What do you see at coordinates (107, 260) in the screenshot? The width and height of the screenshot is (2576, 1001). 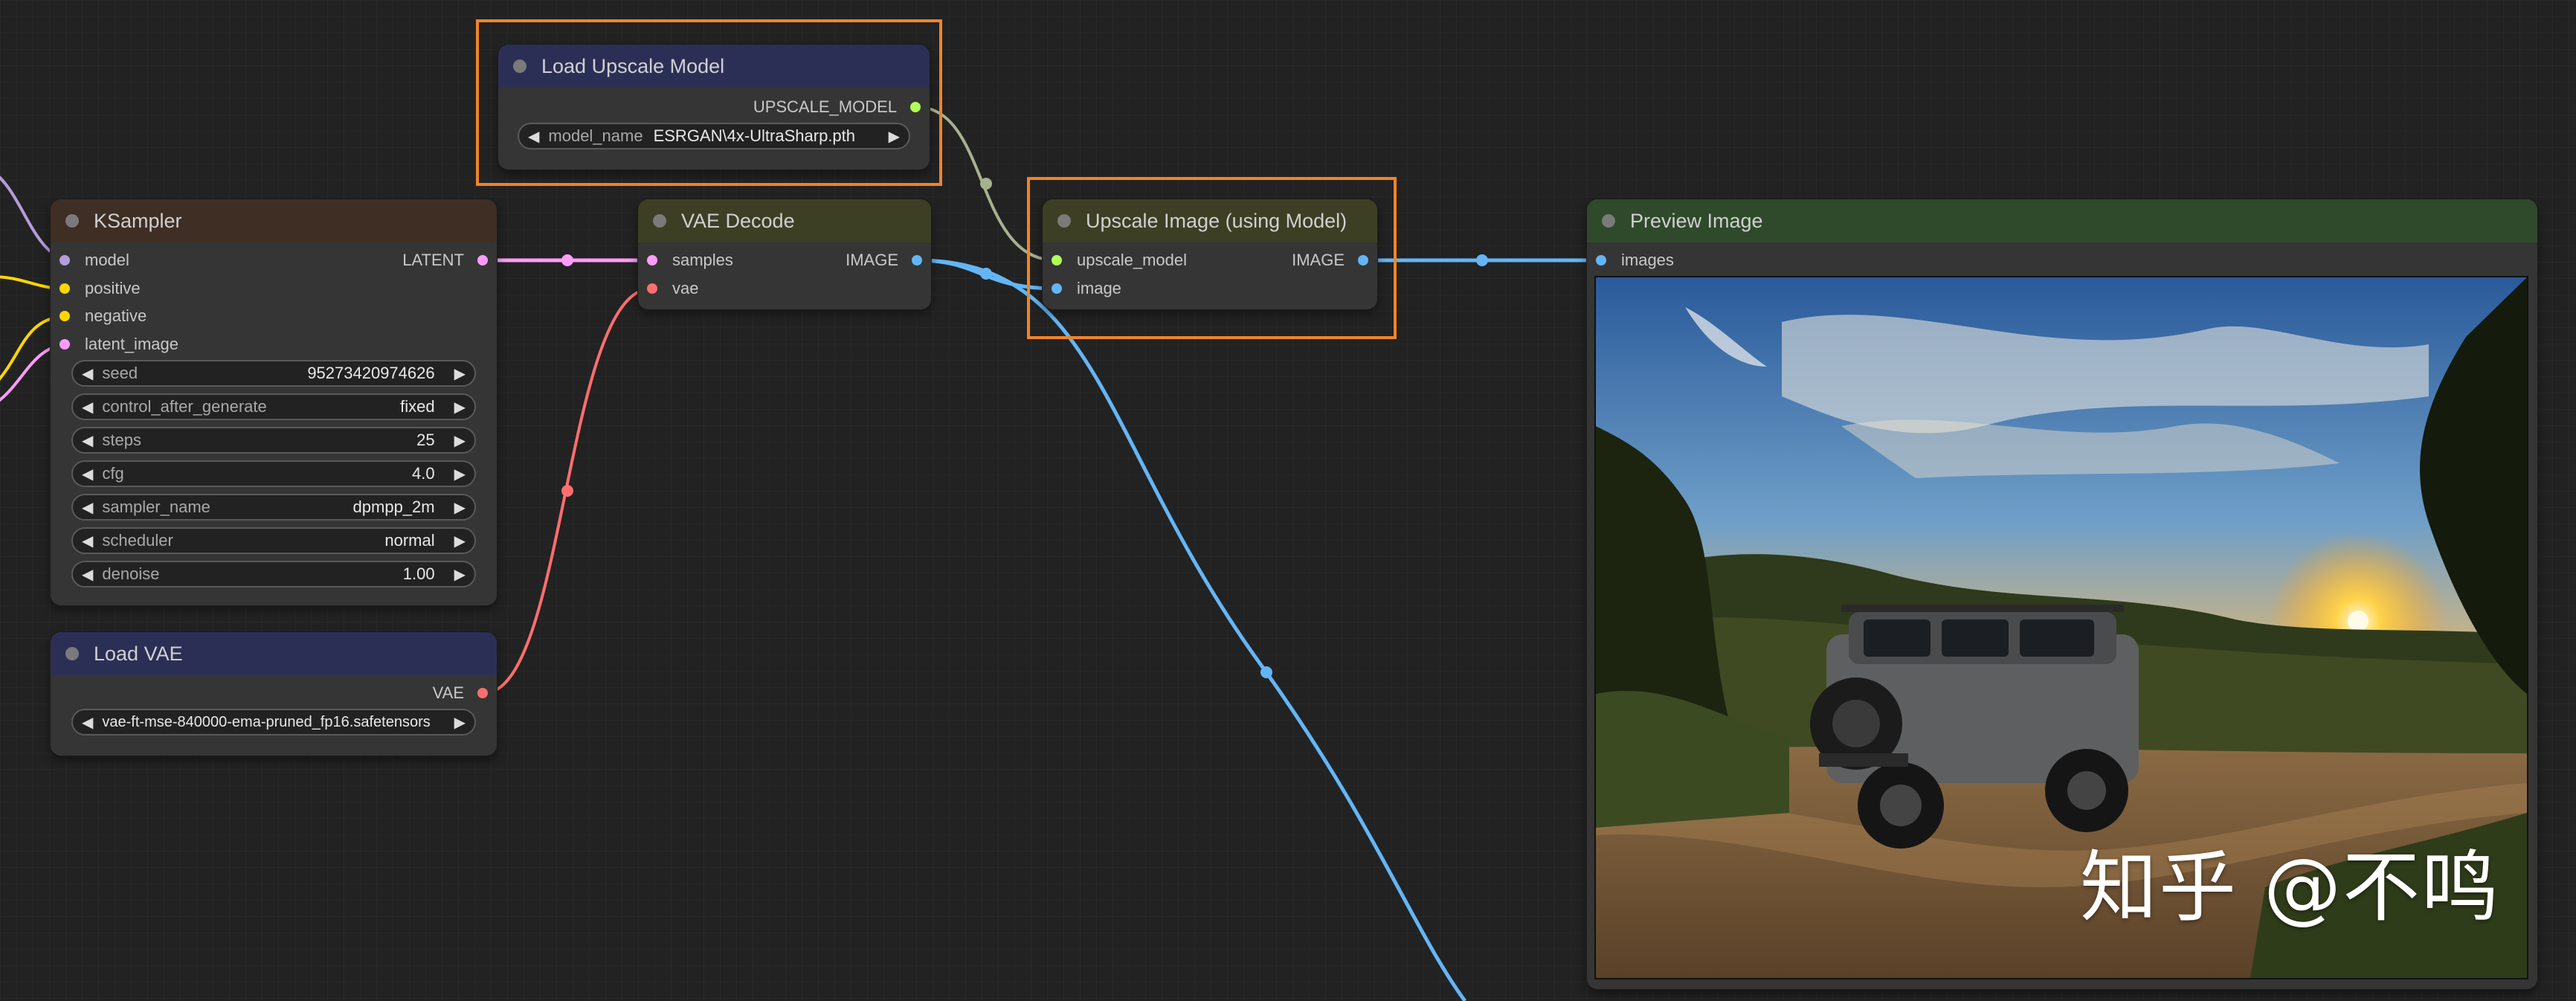 I see `slot-label: model` at bounding box center [107, 260].